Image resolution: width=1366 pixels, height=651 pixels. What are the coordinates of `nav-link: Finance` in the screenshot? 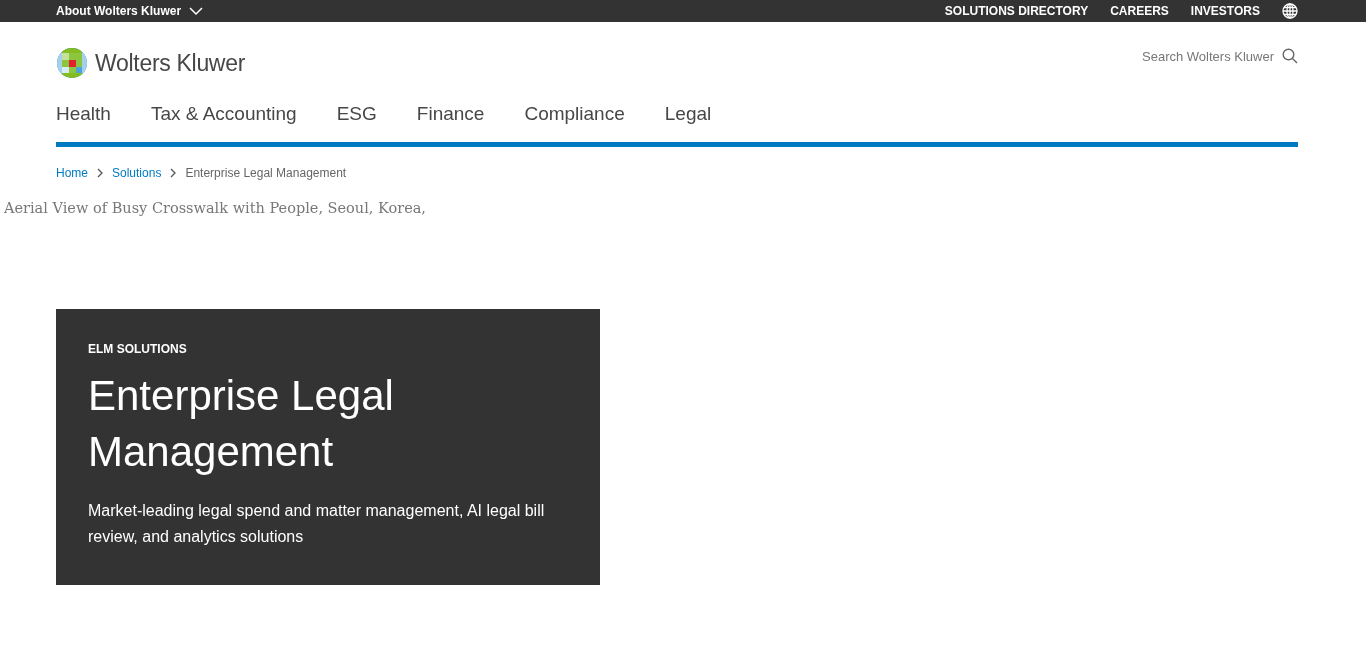 It's located at (450, 114).